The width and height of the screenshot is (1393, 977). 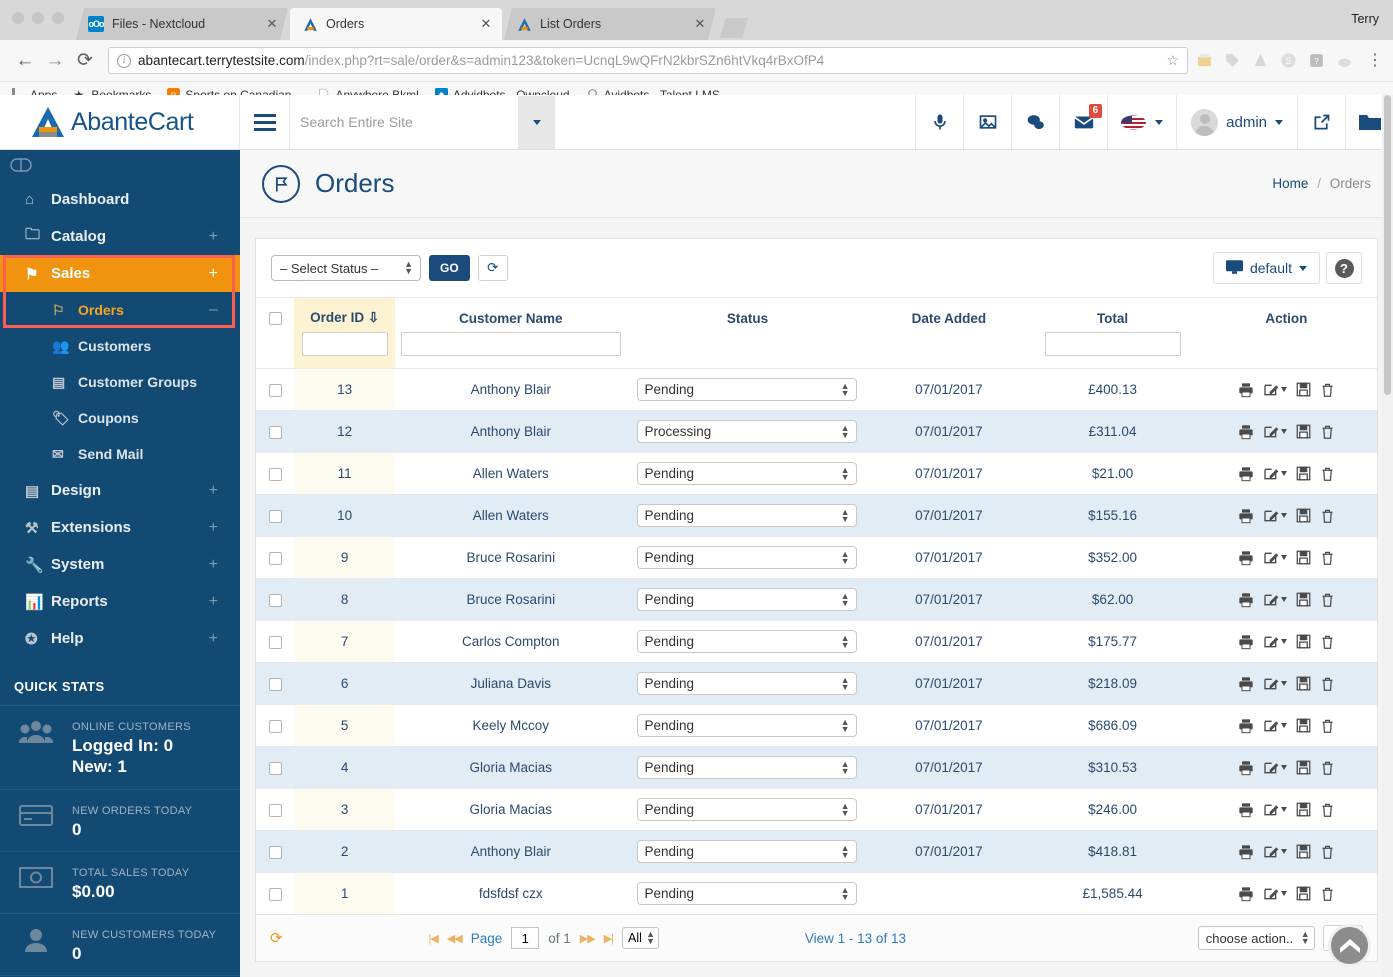 What do you see at coordinates (124, 60) in the screenshot?
I see `site-info-icon: i` at bounding box center [124, 60].